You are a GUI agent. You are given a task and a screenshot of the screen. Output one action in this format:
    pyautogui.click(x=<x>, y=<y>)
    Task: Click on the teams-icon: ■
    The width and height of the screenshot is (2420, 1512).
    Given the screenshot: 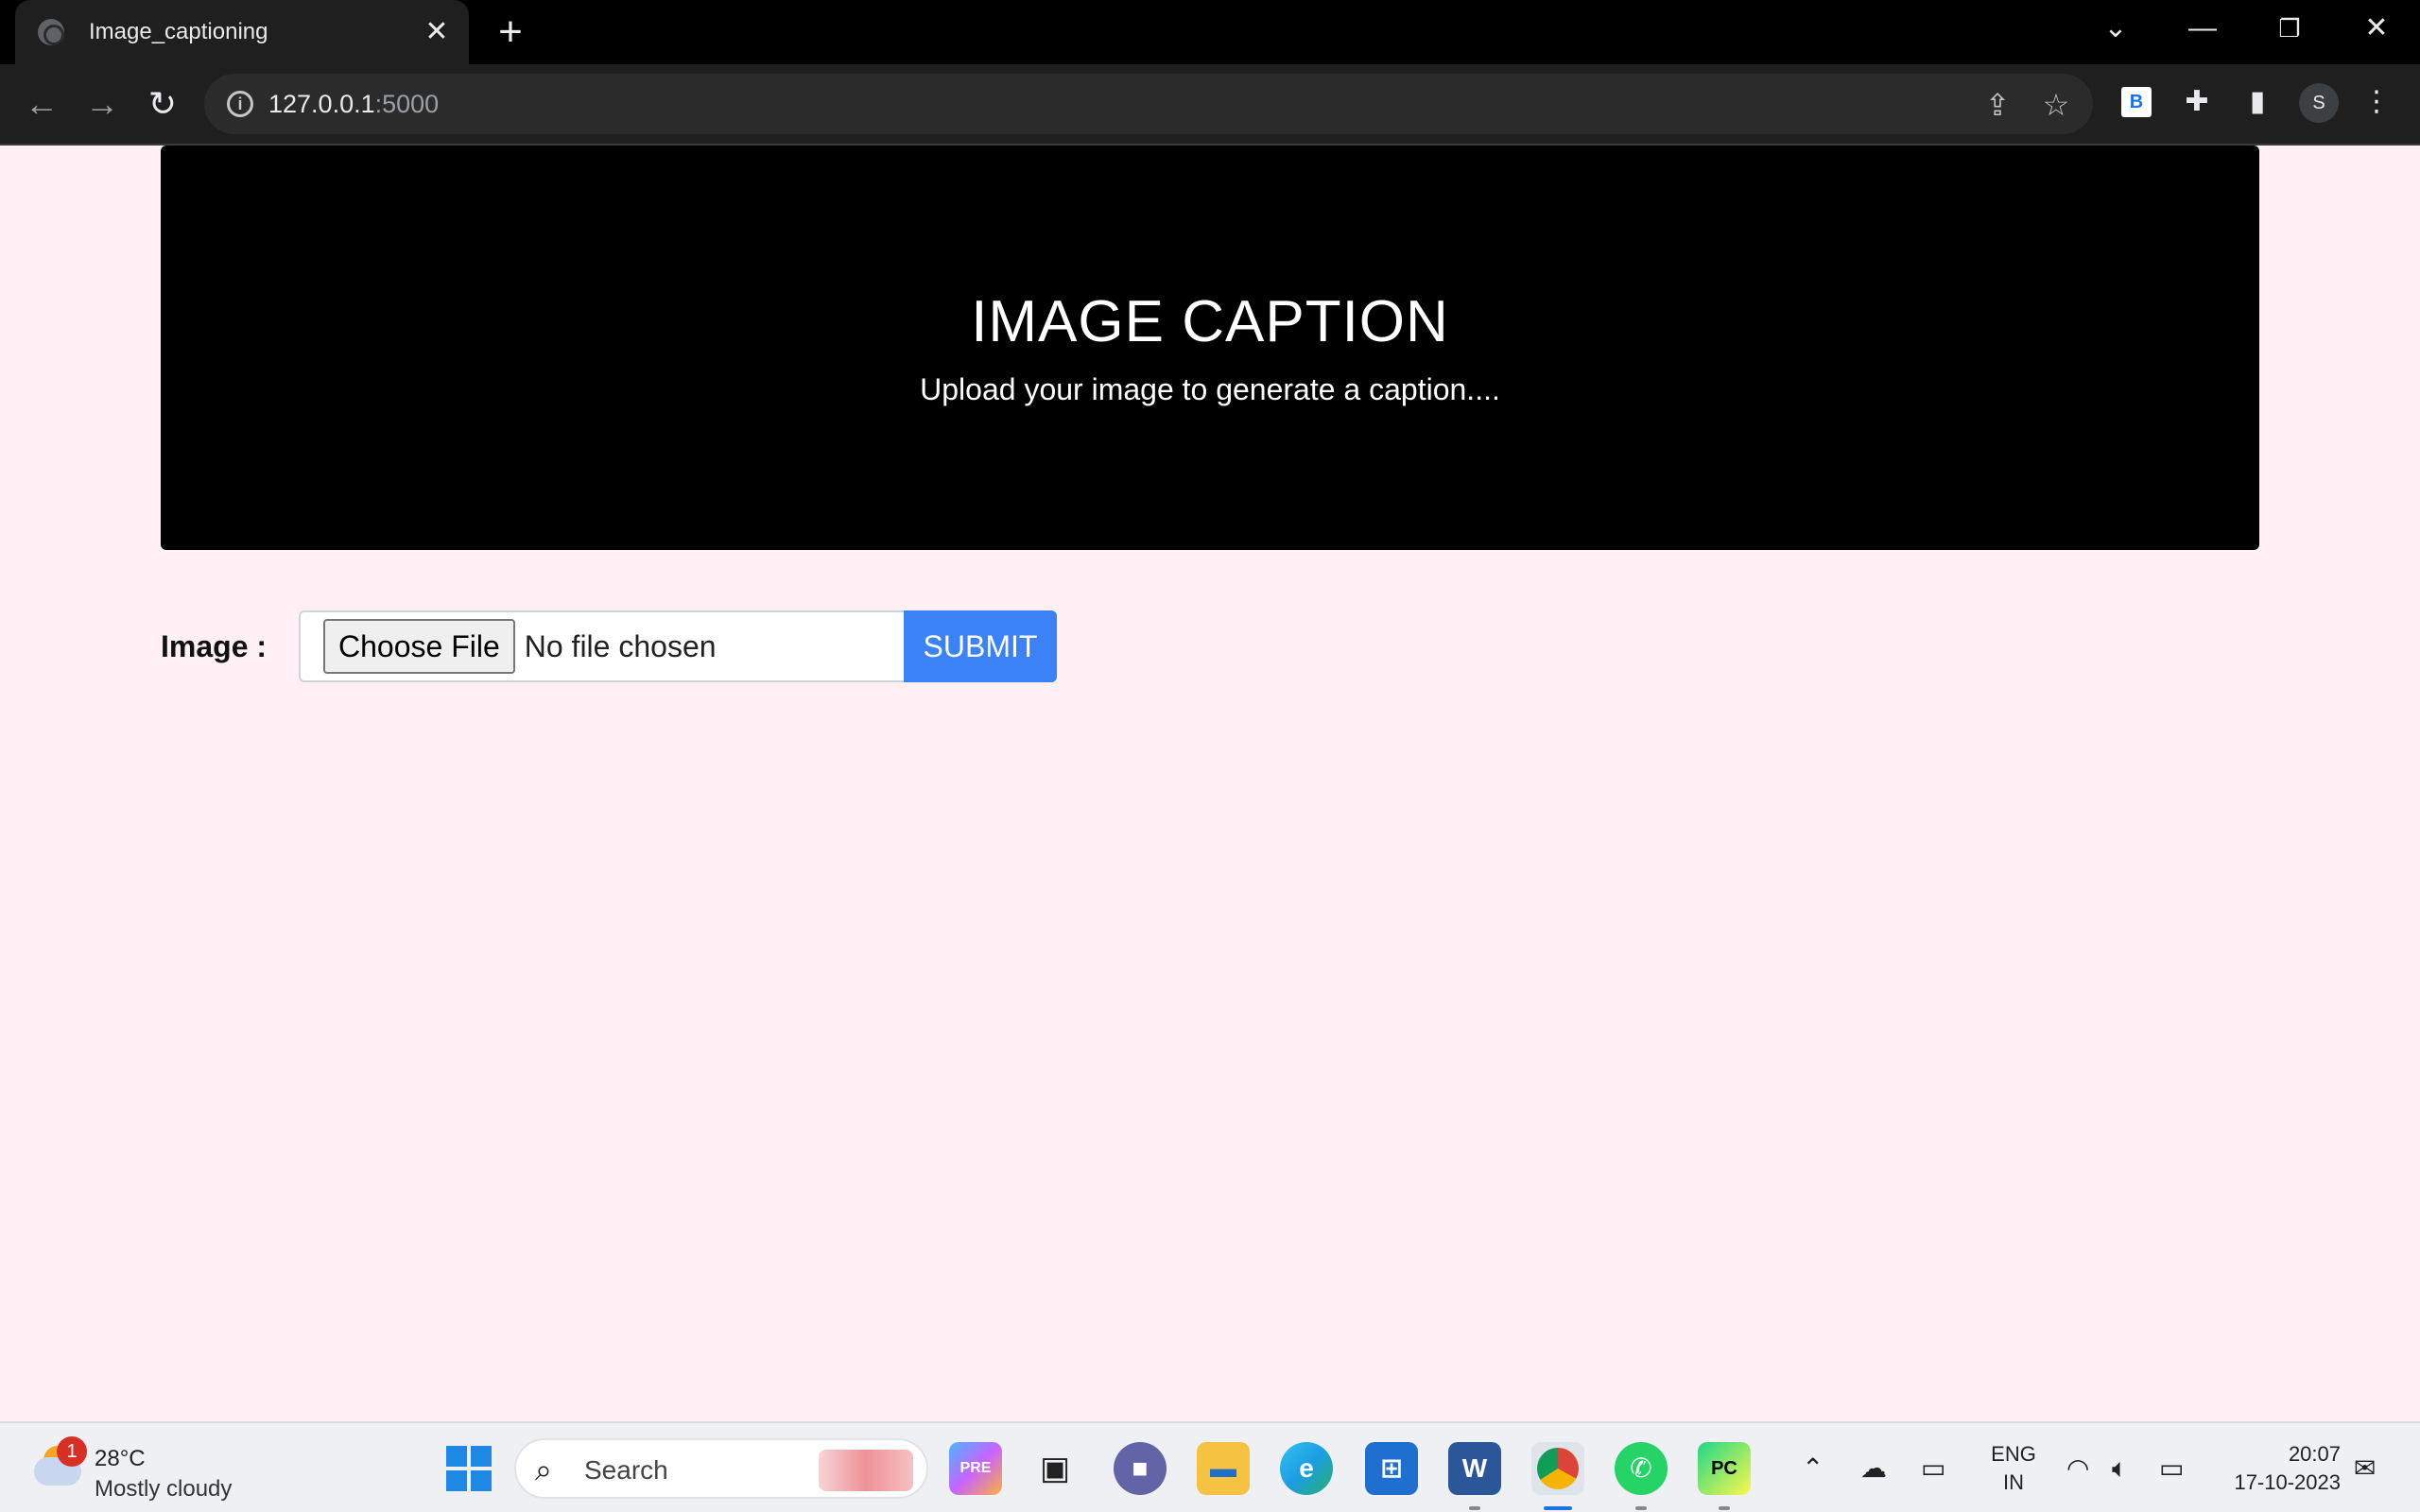 What is the action you would take?
    pyautogui.click(x=1140, y=1468)
    